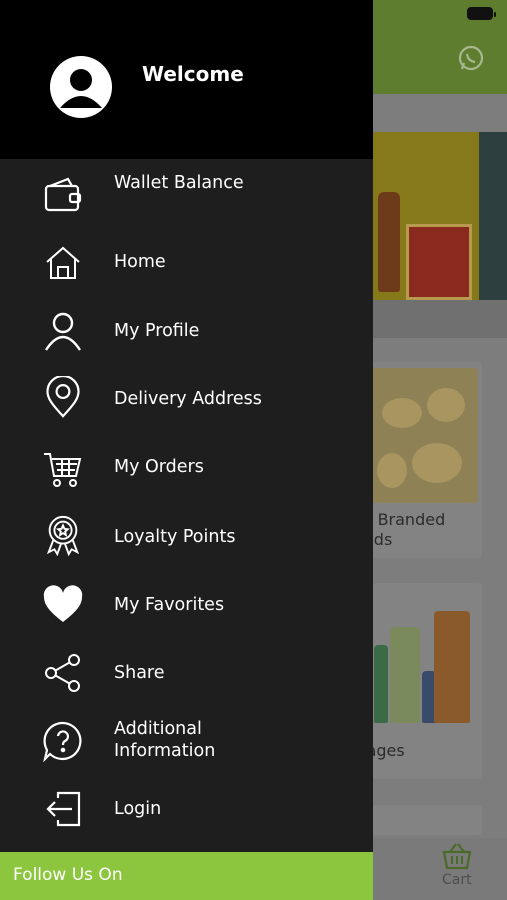 This screenshot has height=900, width=507. I want to click on menu-label: Wallet Balance, so click(179, 183).